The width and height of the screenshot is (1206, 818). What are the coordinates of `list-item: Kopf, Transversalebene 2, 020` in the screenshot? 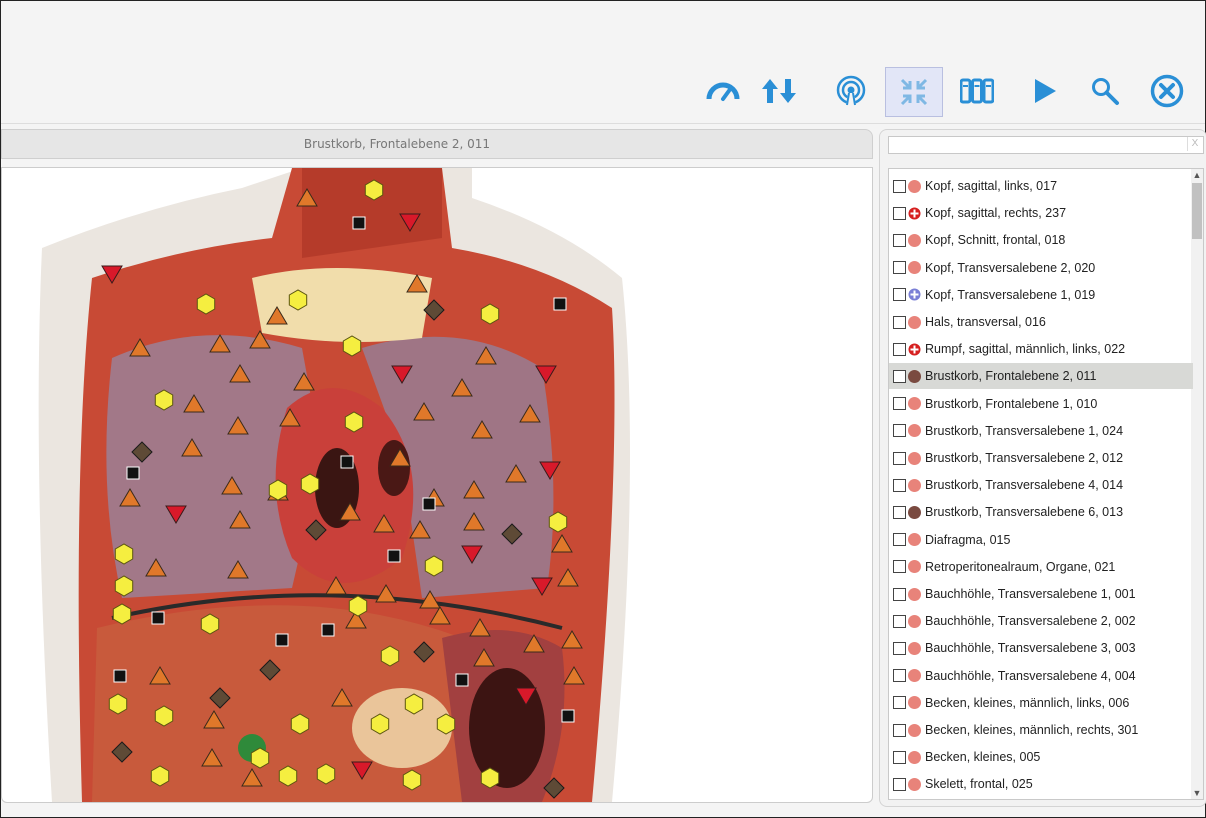 It's located at (1041, 268).